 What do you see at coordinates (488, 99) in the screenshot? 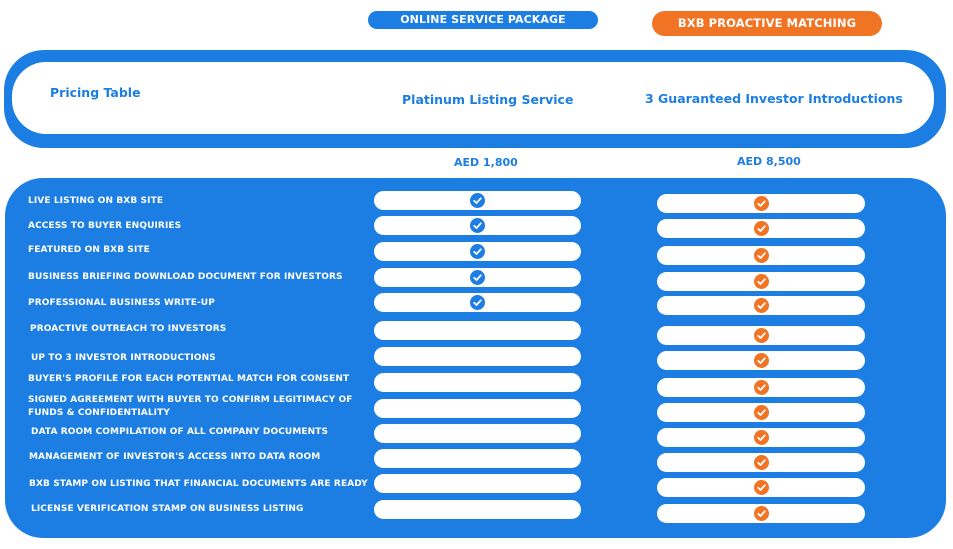
I see `plan-name-platinum: Platinum Listing Service` at bounding box center [488, 99].